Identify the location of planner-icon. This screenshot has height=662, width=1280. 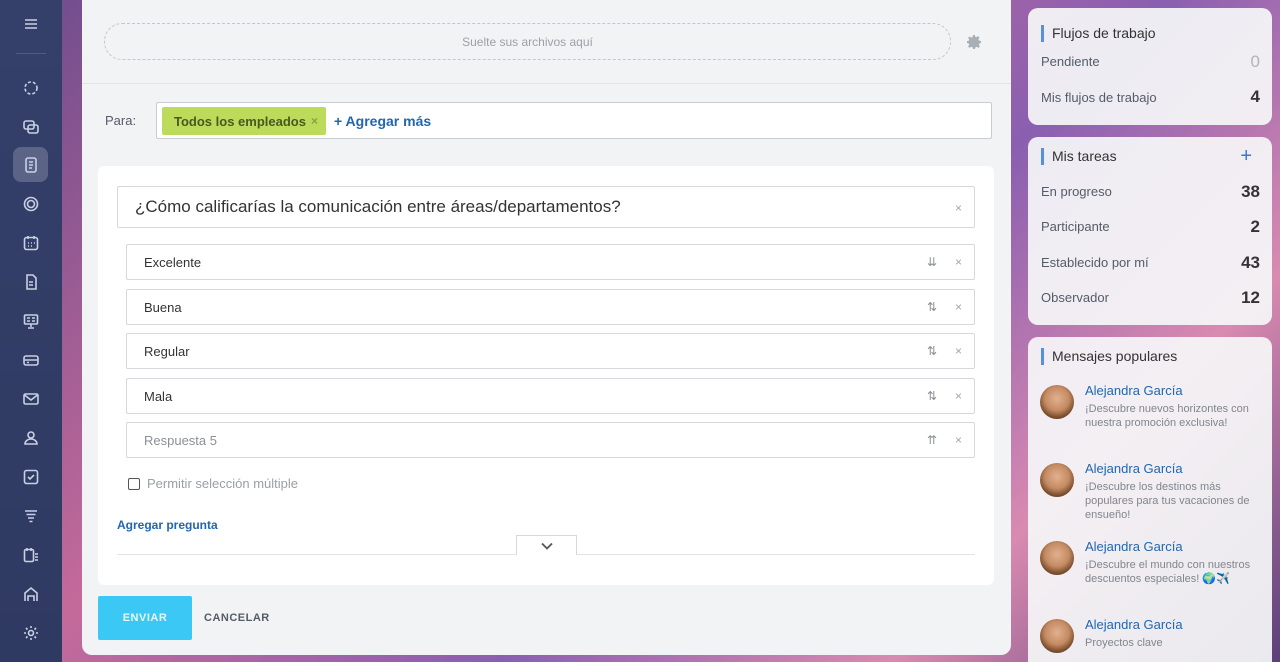
(30, 554).